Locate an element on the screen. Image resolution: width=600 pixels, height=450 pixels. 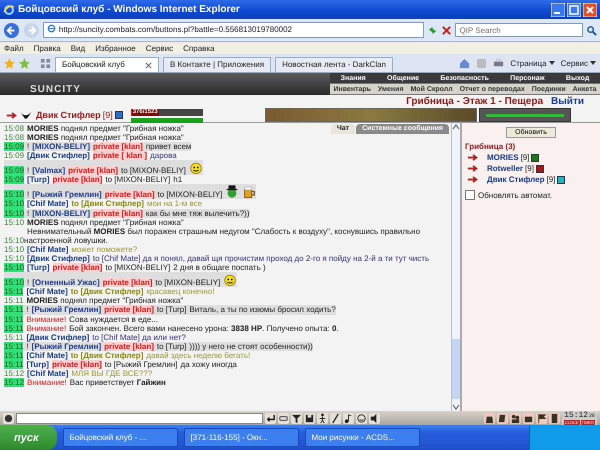
sender-name: [Valmax] is located at coordinates (49, 171).